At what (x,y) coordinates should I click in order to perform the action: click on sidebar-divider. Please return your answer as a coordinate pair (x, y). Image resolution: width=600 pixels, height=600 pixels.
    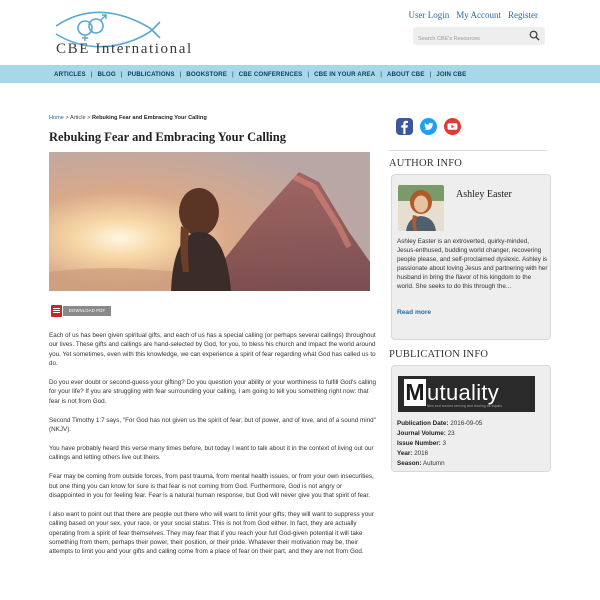
    Looking at the image, I should click on (468, 150).